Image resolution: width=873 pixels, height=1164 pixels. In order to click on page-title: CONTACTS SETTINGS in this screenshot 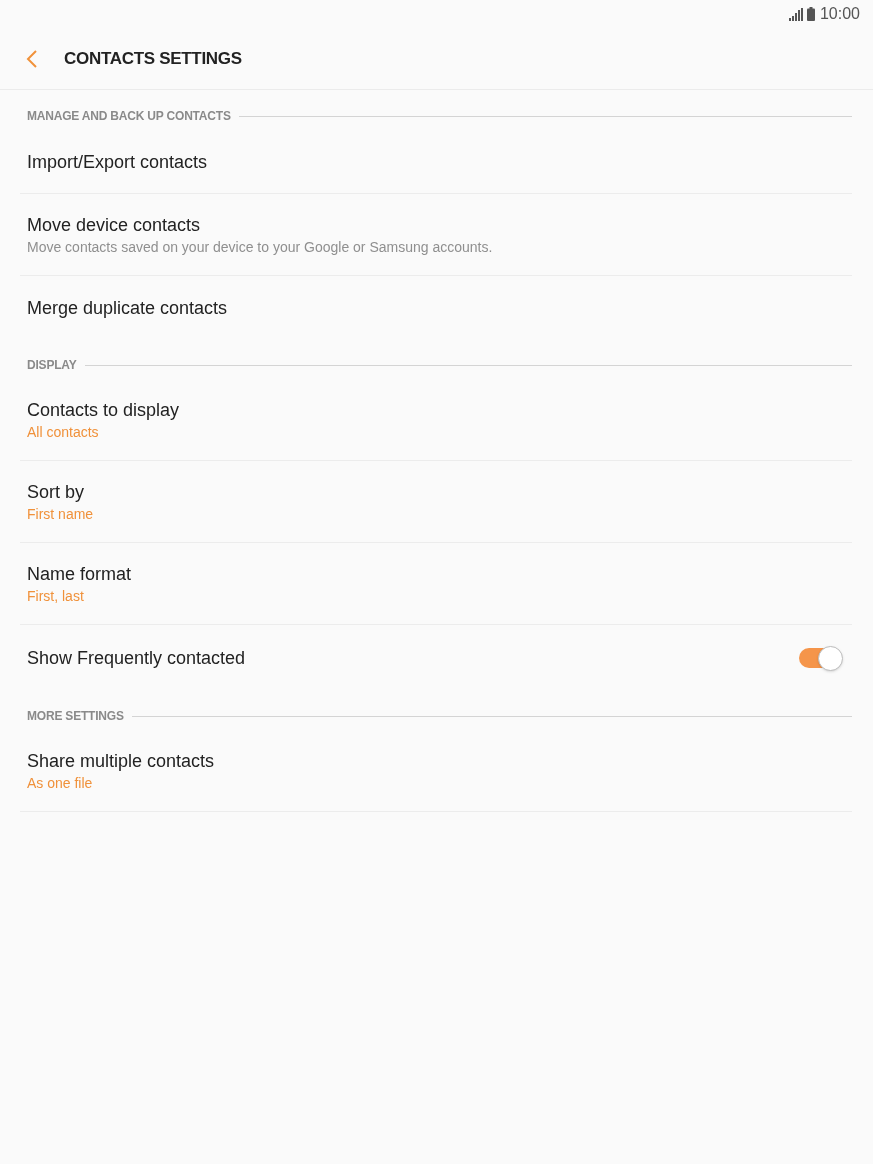, I will do `click(153, 58)`.